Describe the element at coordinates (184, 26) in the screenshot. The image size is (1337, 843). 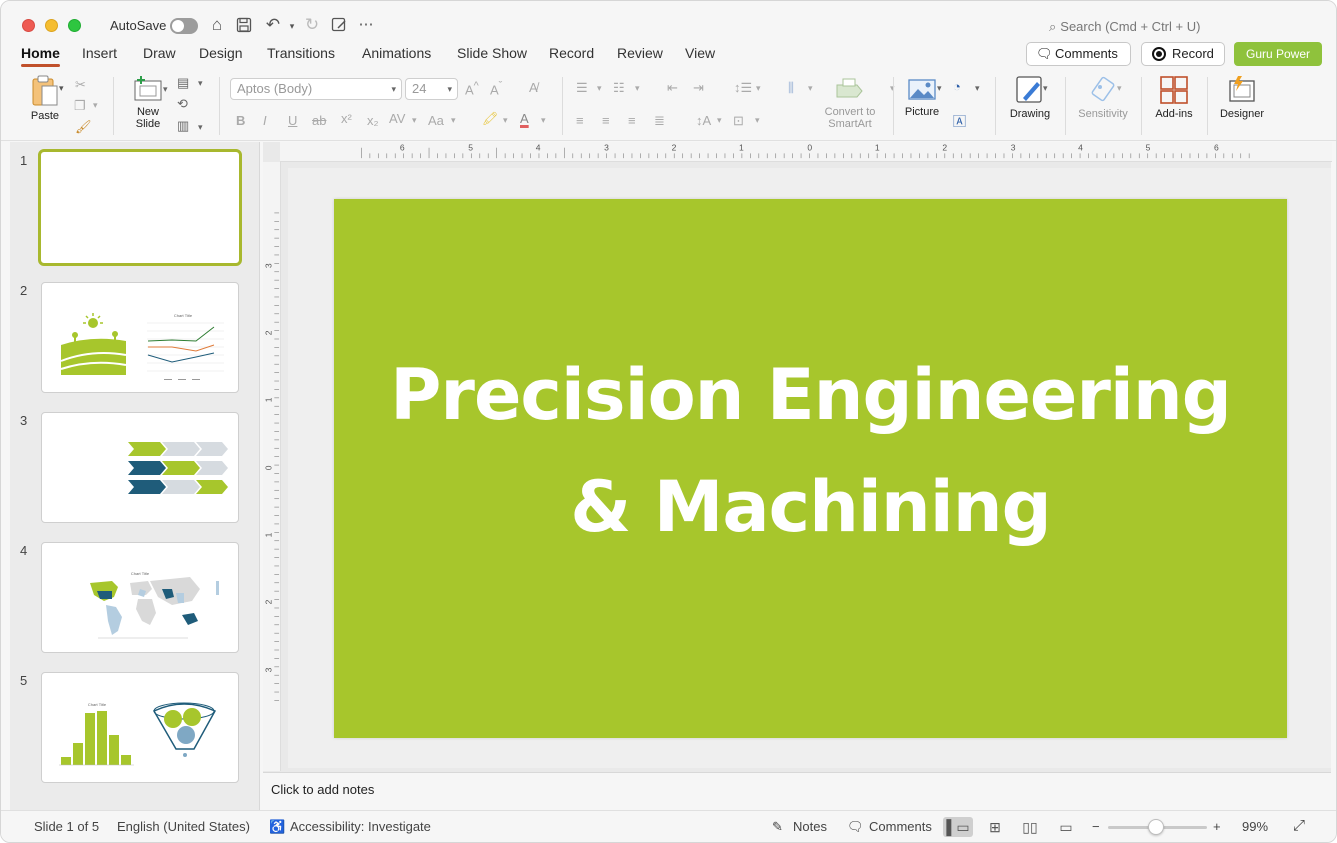
I see `autosave-toggle` at that location.